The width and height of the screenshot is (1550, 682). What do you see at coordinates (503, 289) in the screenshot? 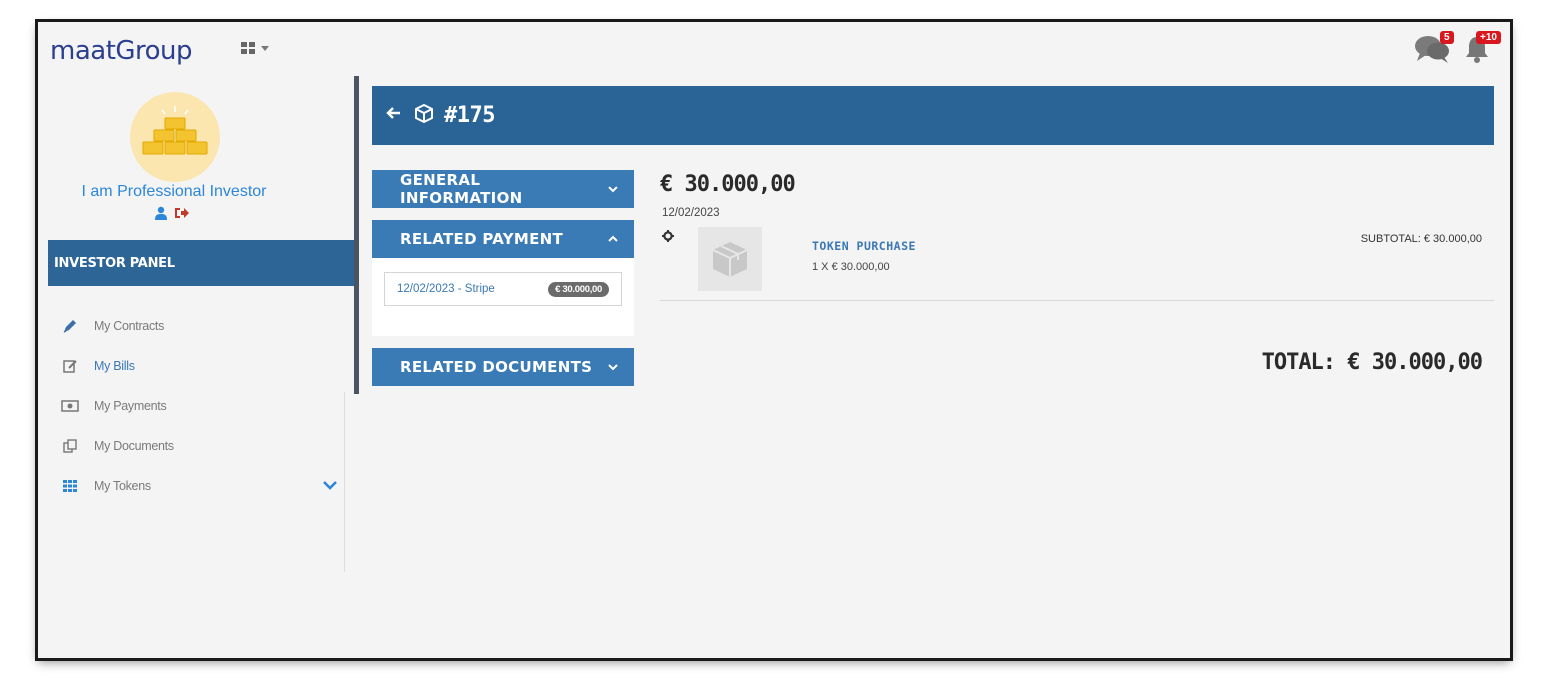
I see `payment-row: 12/02/2023 - Stripe € 30.000,00` at bounding box center [503, 289].